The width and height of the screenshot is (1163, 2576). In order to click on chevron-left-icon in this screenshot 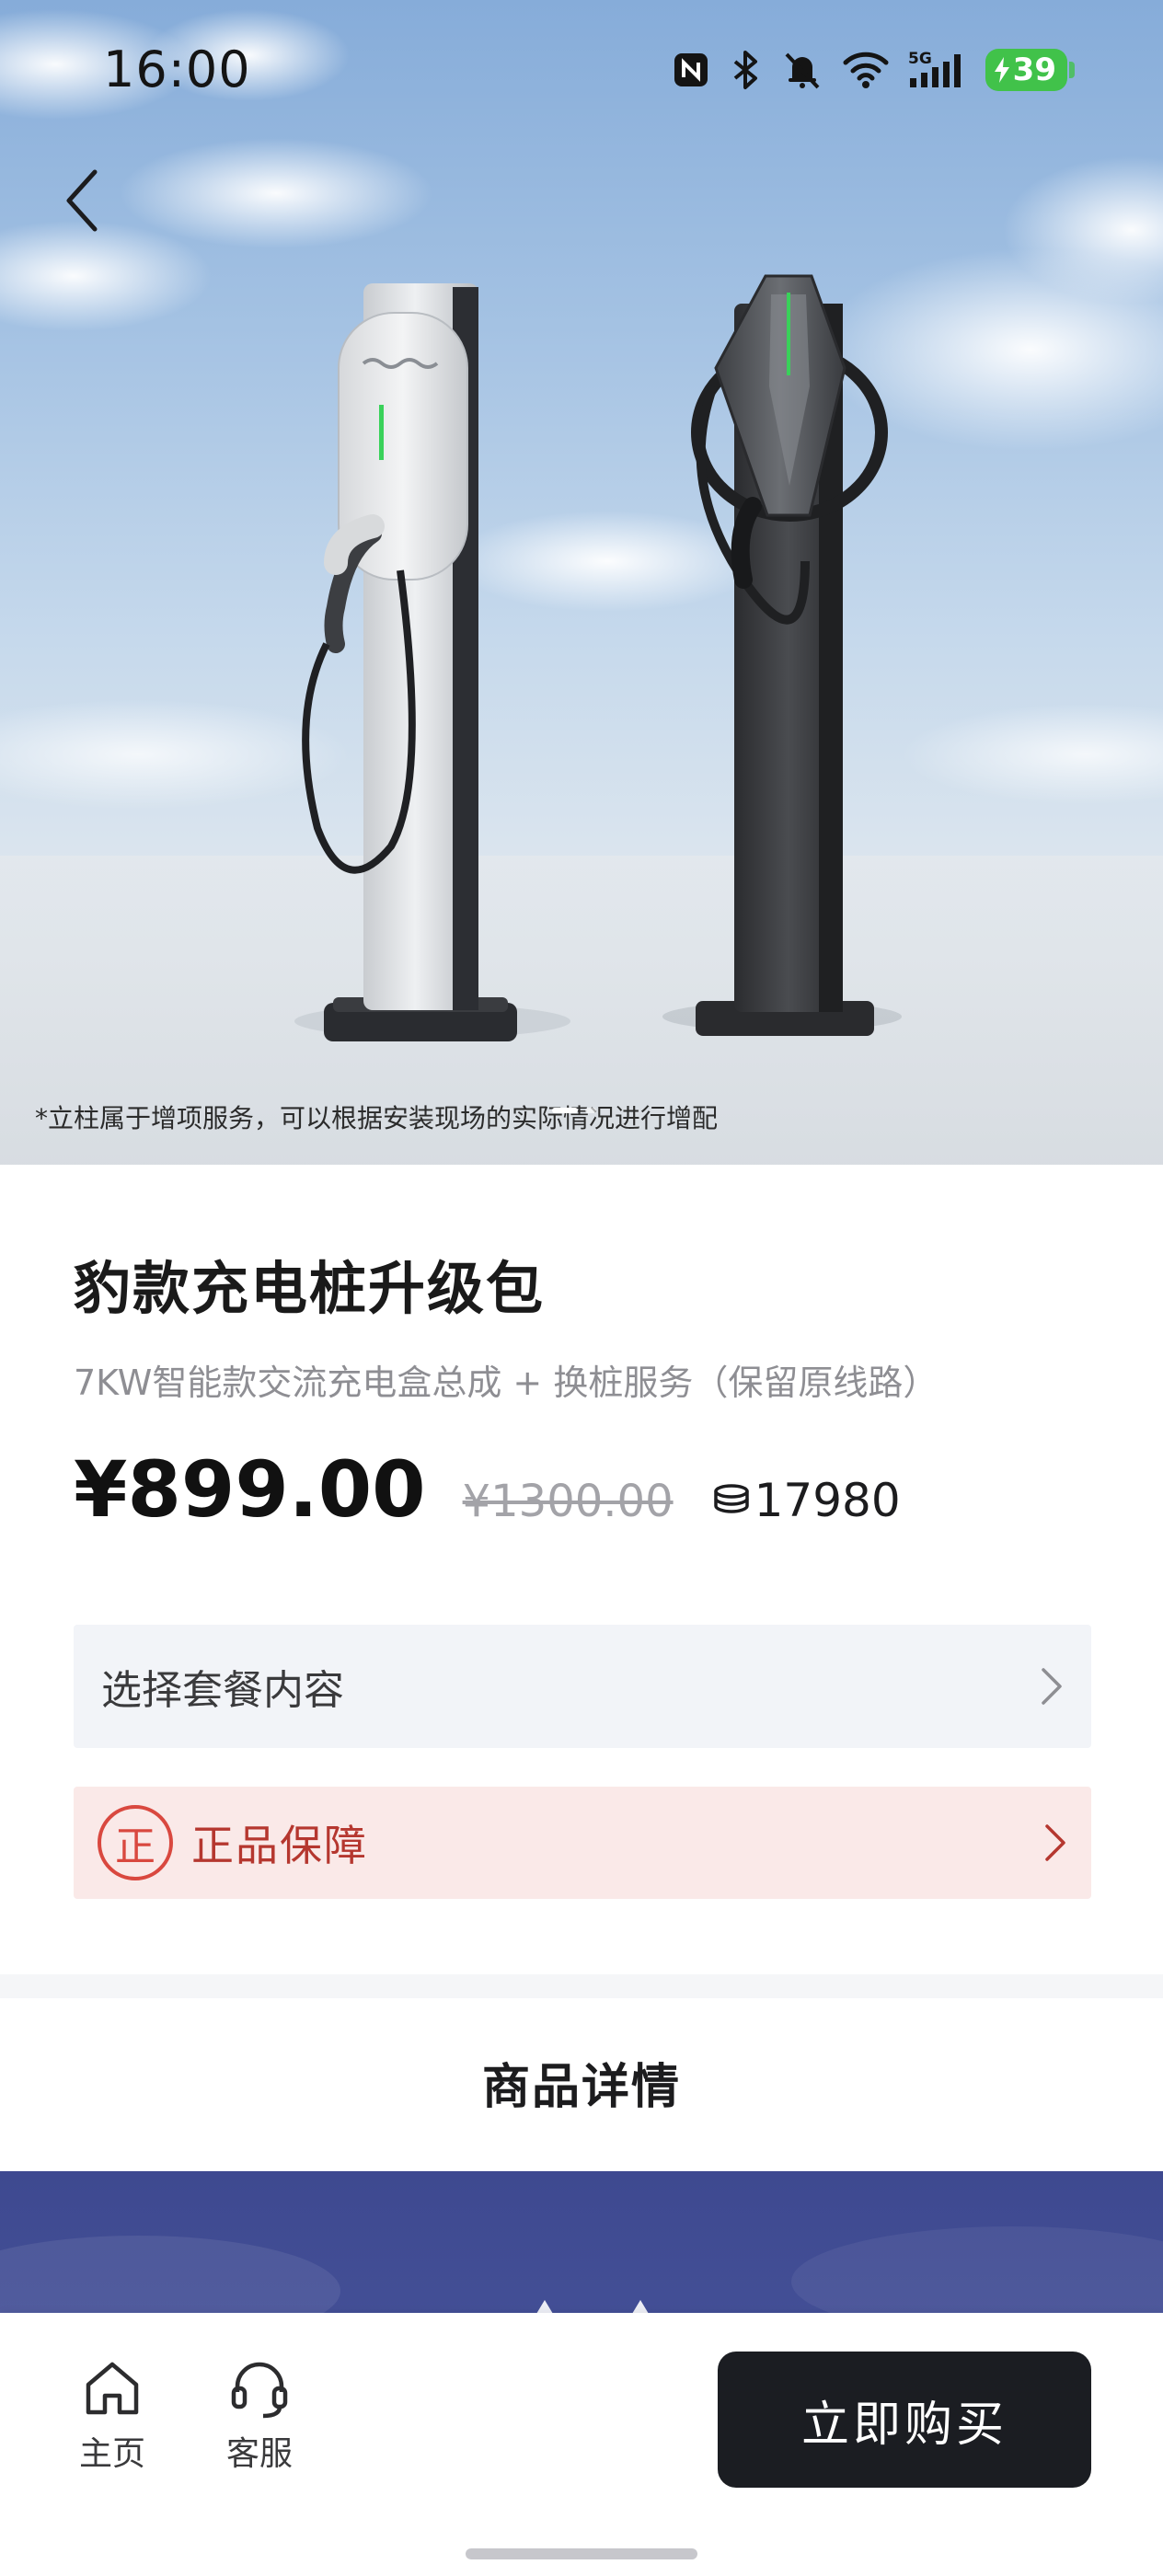, I will do `click(82, 200)`.